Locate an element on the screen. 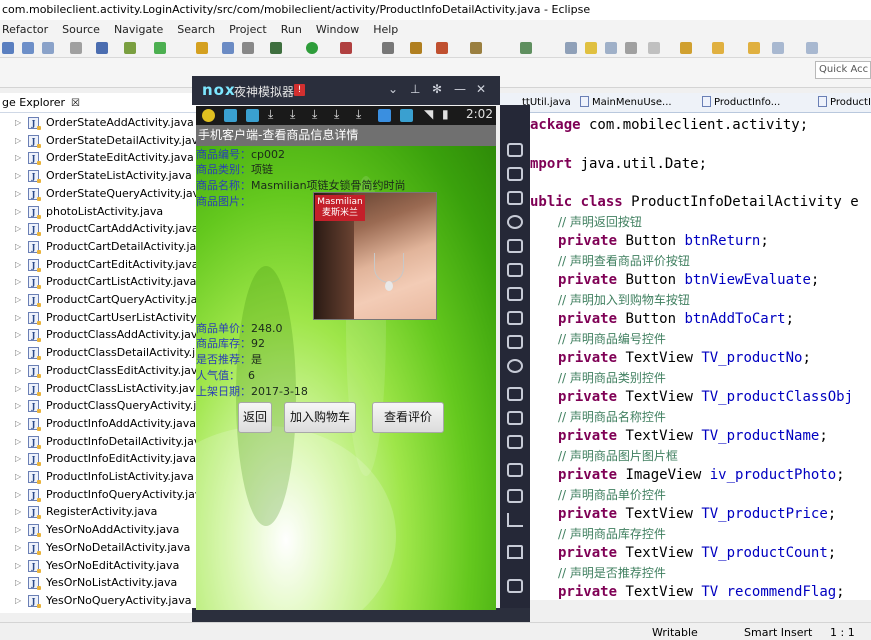  package-tree-item: ▷ J ProductCartQueryActivity.java is located at coordinates (105, 299).